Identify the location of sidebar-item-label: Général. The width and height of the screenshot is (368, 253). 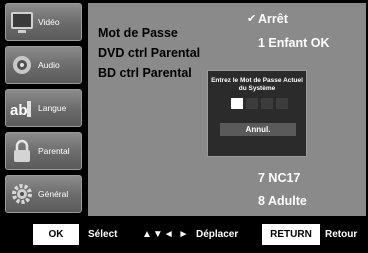
(53, 194).